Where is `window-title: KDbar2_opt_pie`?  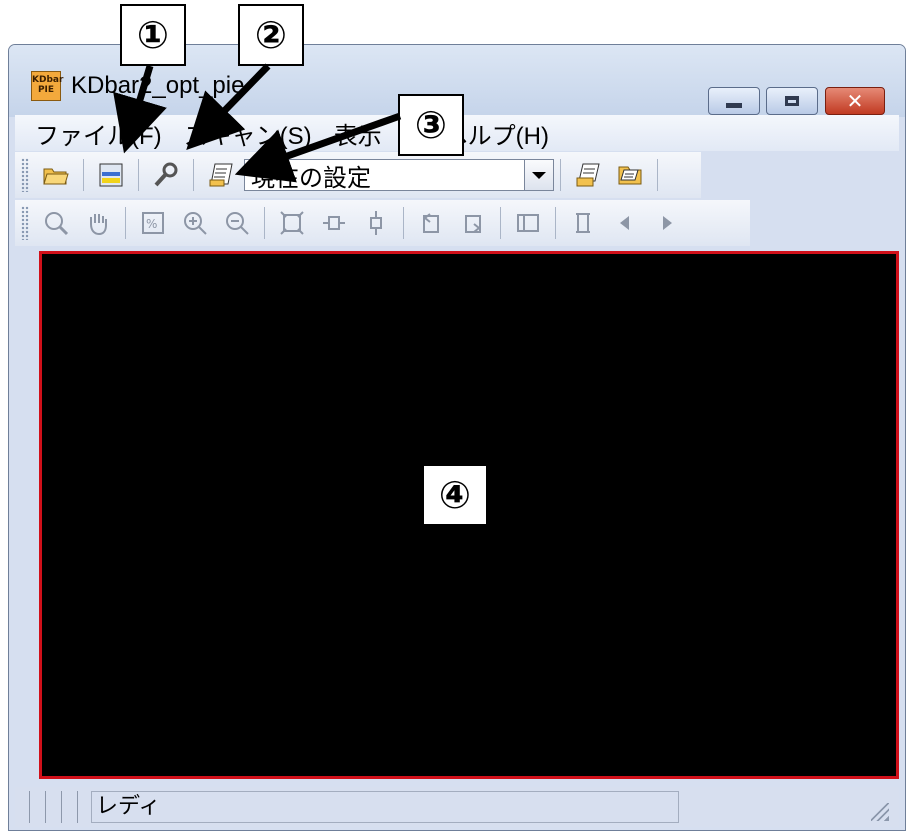 window-title: KDbar2_opt_pie is located at coordinates (158, 85).